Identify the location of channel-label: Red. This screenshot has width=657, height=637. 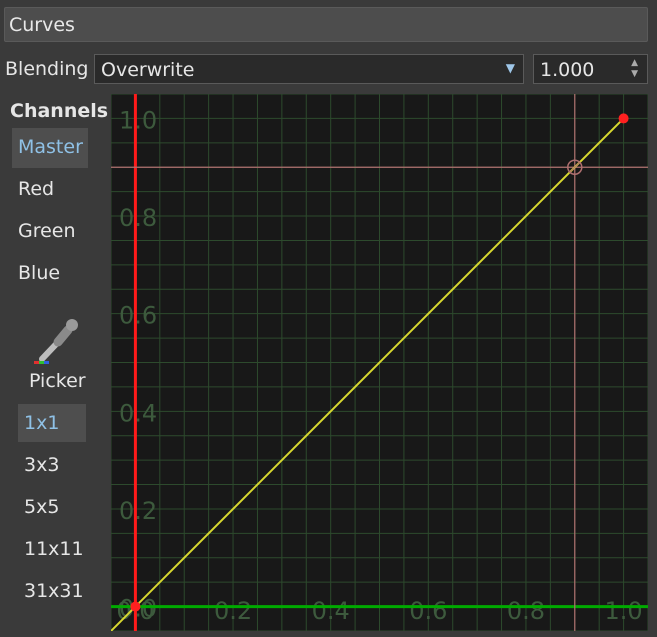
(36, 189).